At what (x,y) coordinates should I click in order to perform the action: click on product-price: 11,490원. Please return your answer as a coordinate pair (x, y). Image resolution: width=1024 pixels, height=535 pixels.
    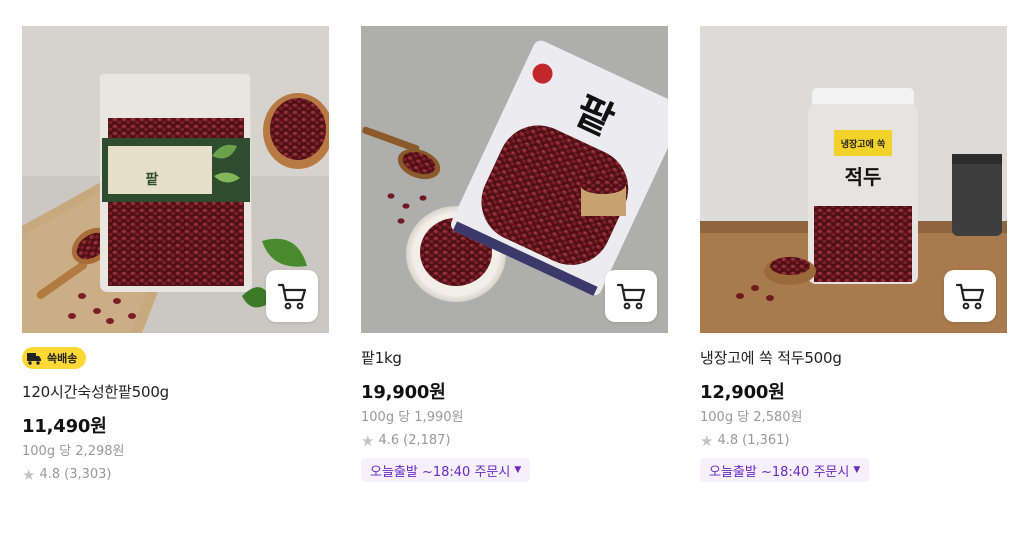
    Looking at the image, I should click on (64, 426).